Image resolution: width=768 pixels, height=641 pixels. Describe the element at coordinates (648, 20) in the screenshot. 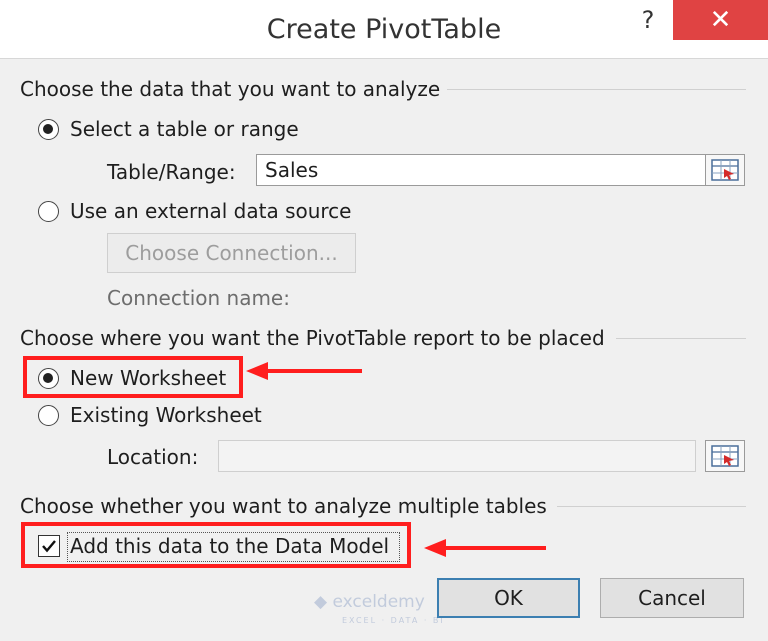

I see `help-button: ?` at that location.